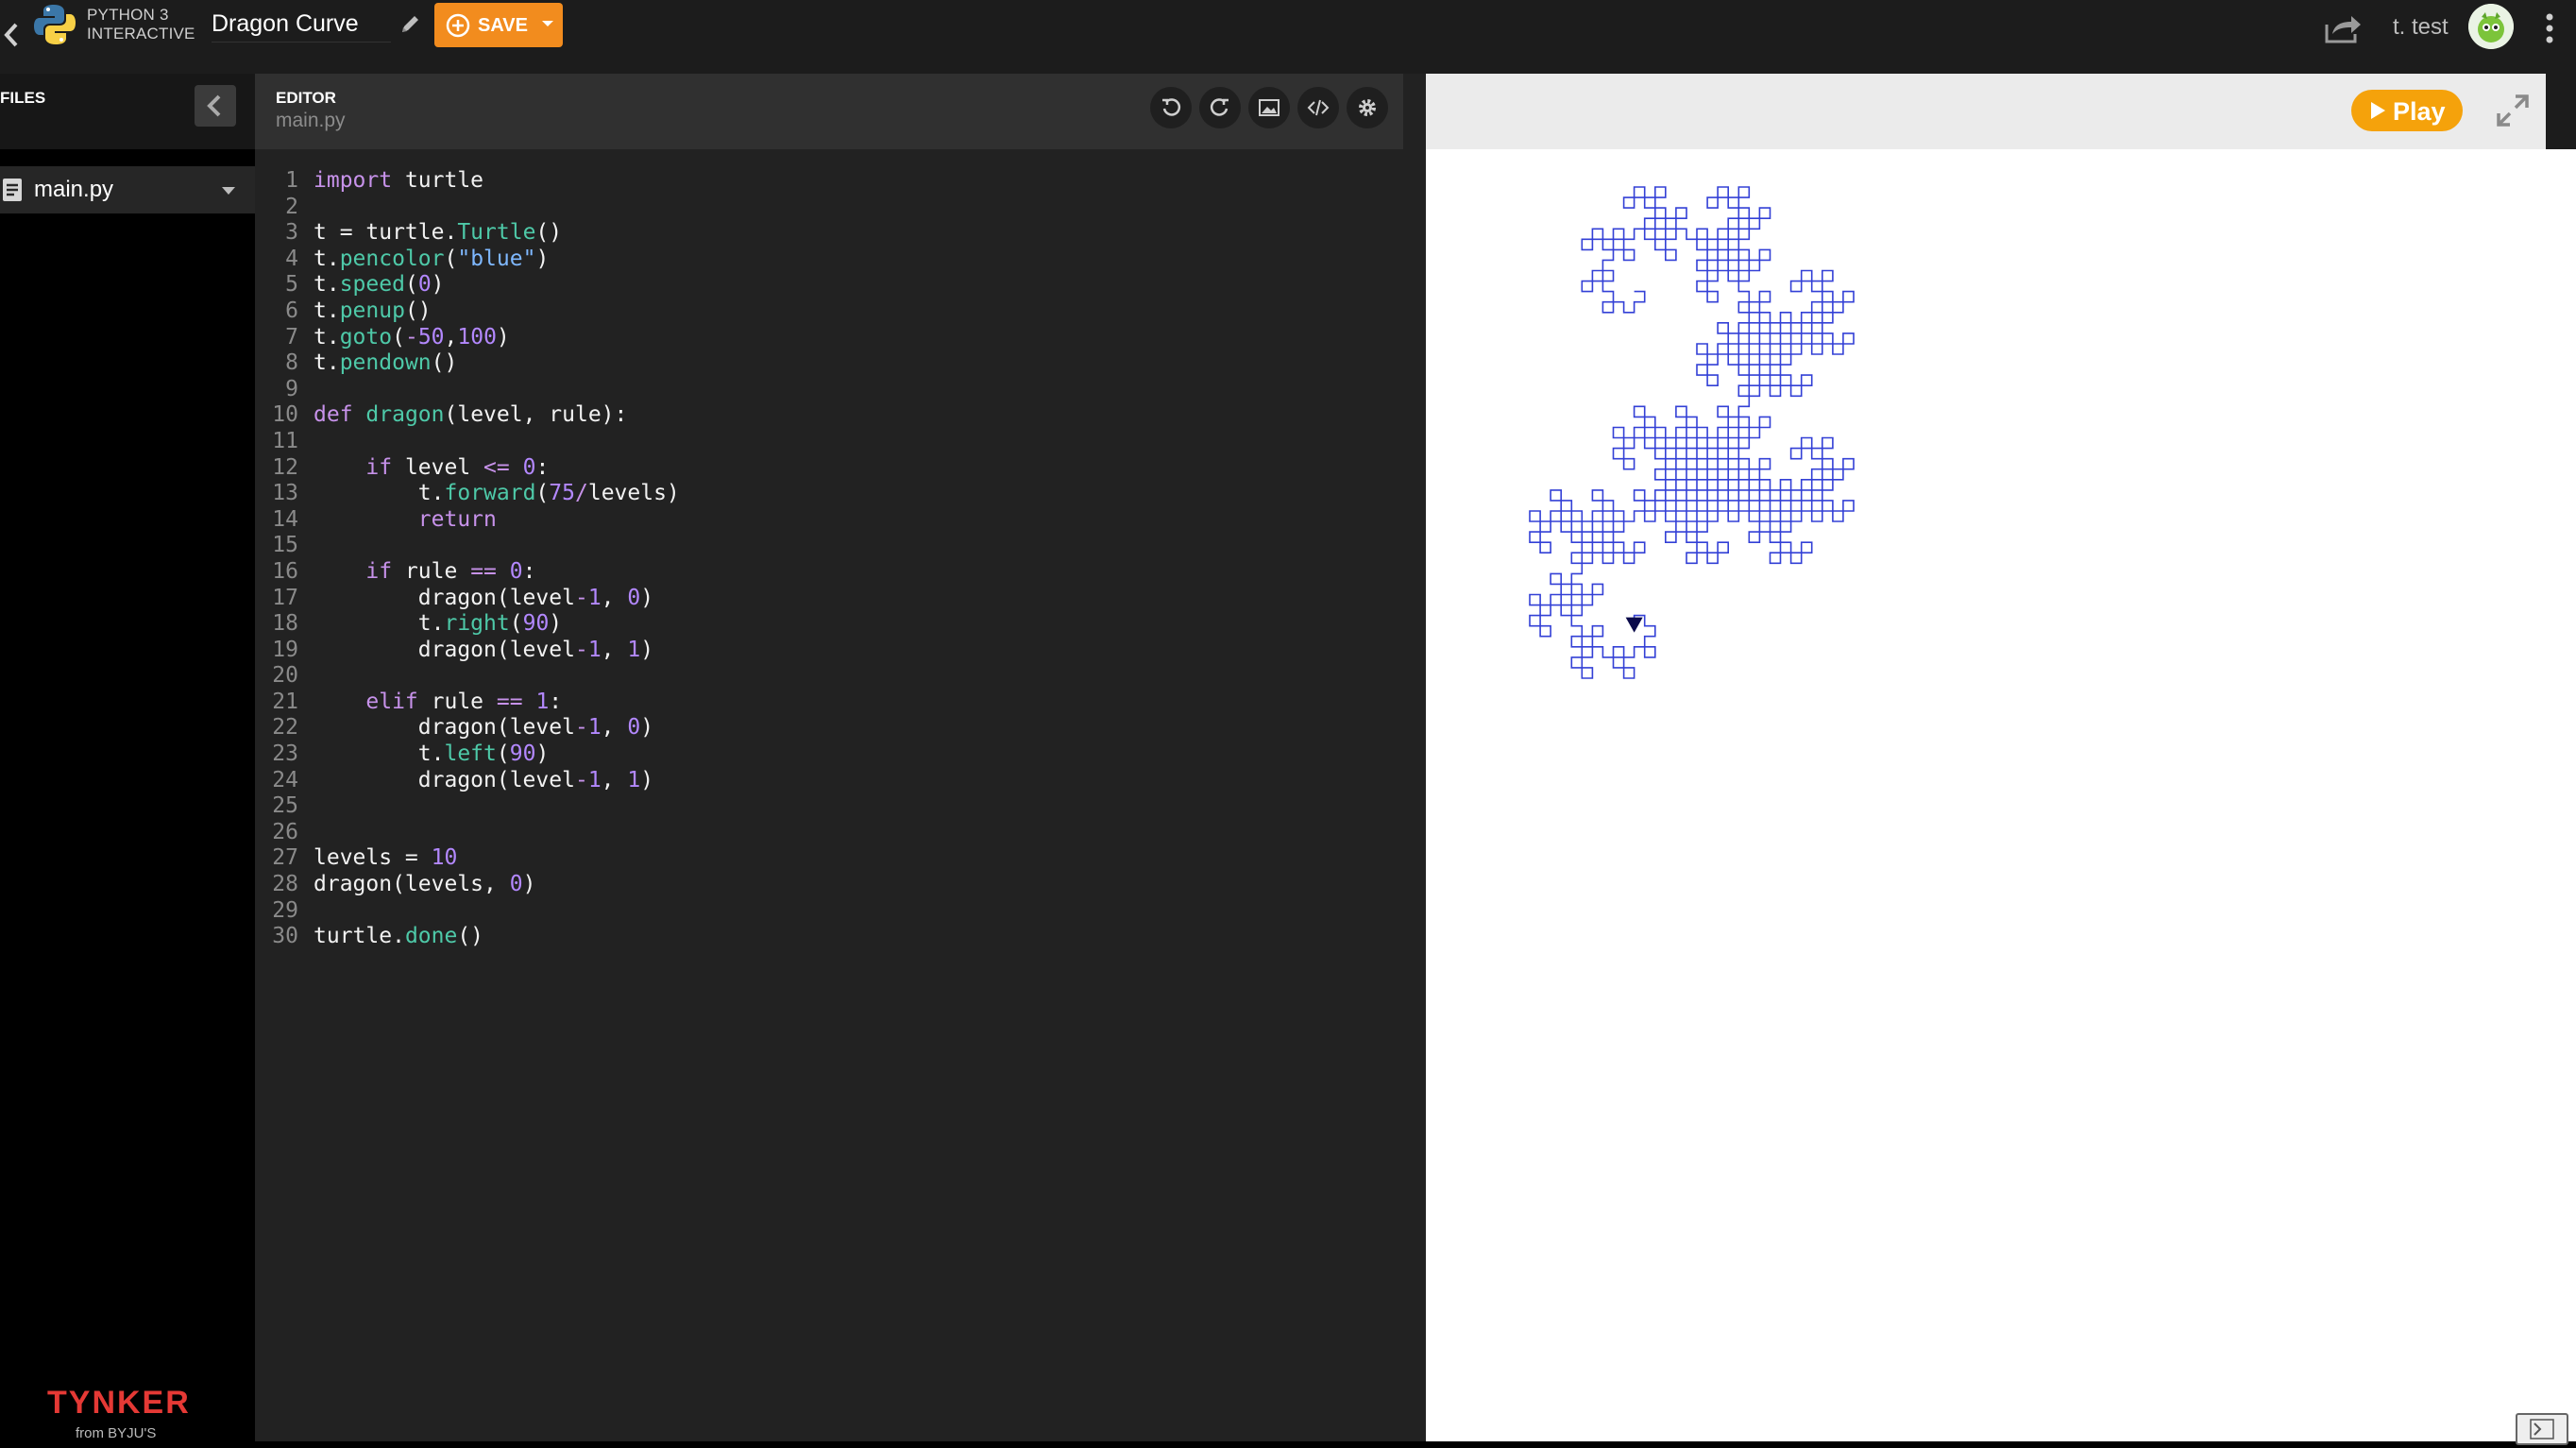  Describe the element at coordinates (829, 111) in the screenshot. I see `editor-header: EDITOR main.py` at that location.